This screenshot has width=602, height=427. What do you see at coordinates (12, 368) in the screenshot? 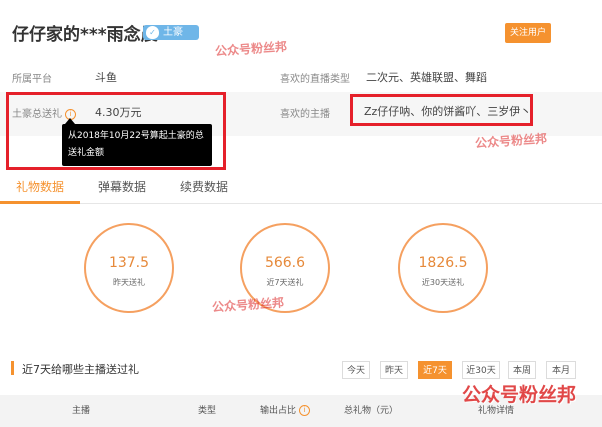
I see `section-accent-bar` at bounding box center [12, 368].